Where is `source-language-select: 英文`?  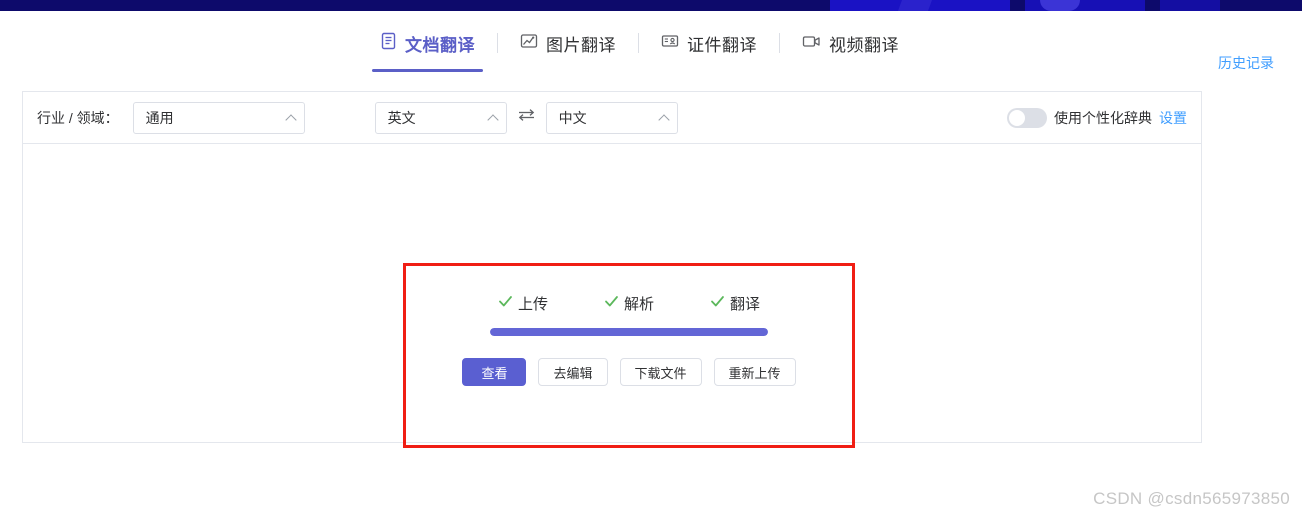
source-language-select: 英文 is located at coordinates (440, 117).